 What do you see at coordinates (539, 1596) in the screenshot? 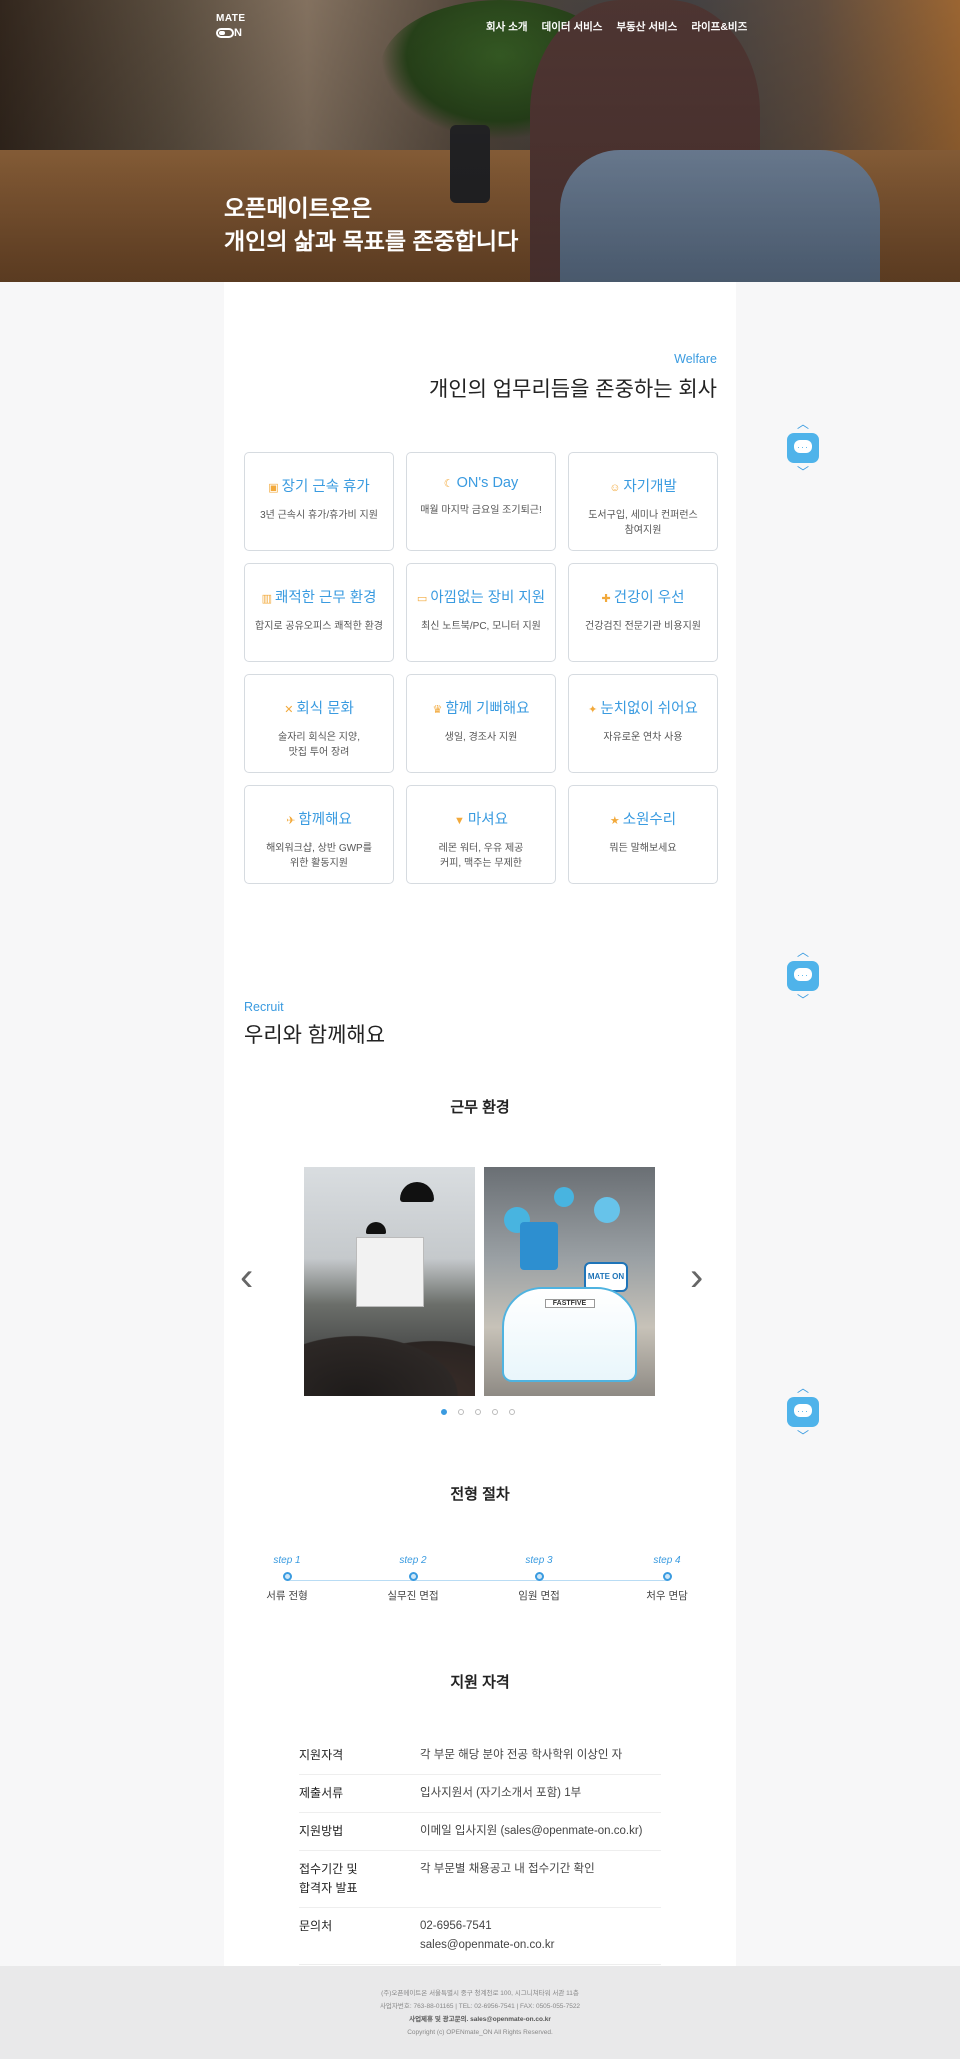
I see `step-name: 임원 면접` at bounding box center [539, 1596].